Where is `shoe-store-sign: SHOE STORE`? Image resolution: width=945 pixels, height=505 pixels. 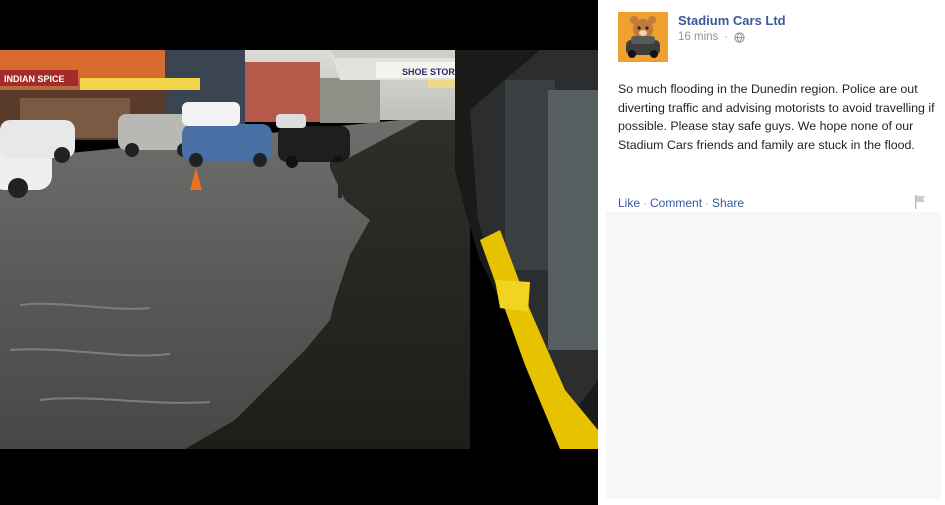 shoe-store-sign: SHOE STORE is located at coordinates (431, 72).